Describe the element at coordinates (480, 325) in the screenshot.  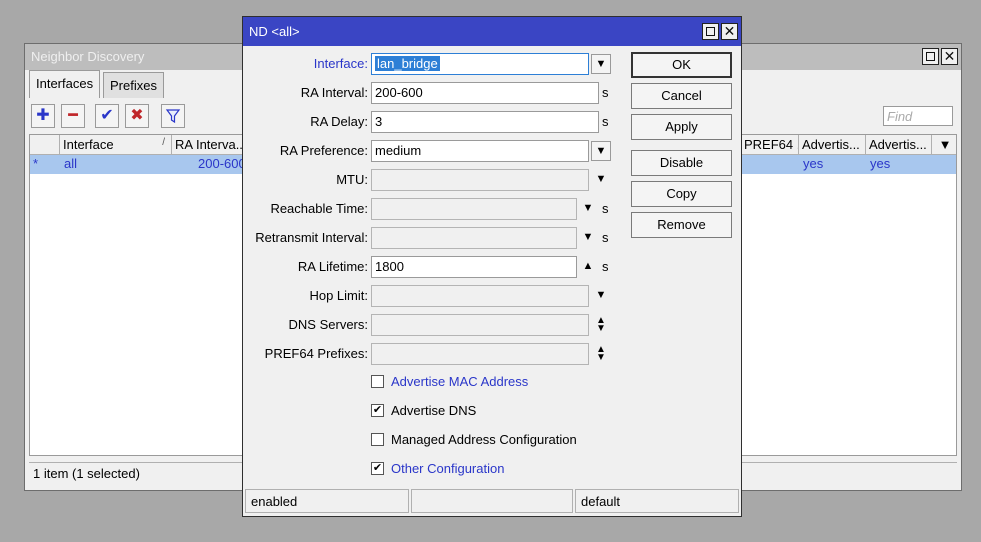
I see `dns-servers-input` at that location.